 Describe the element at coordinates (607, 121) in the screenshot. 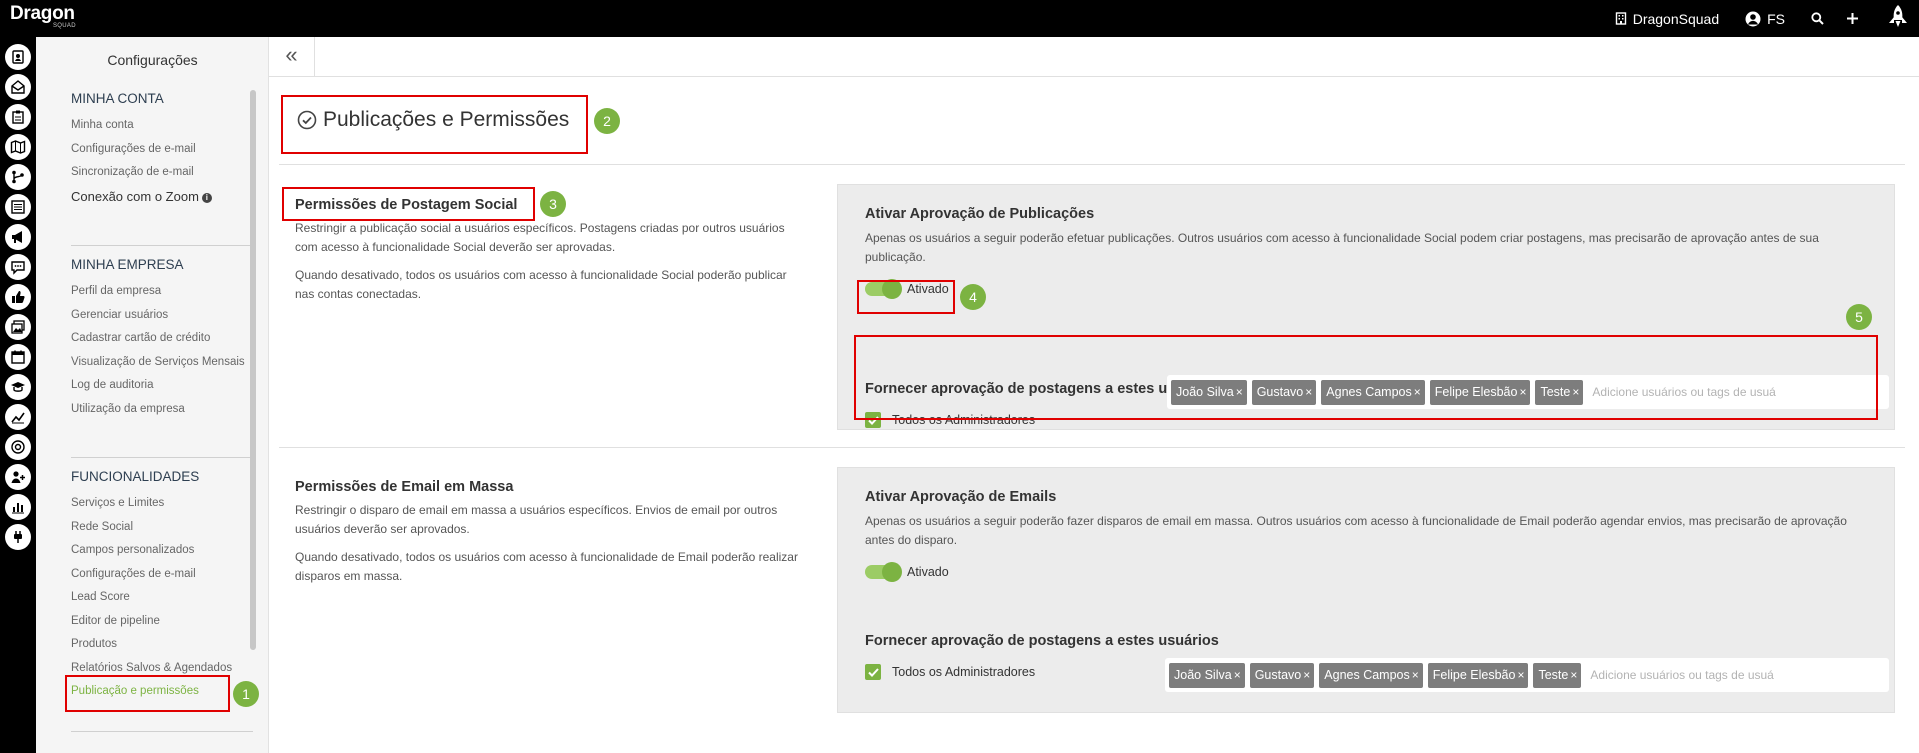

I see `annotation-badge-2: 2` at that location.